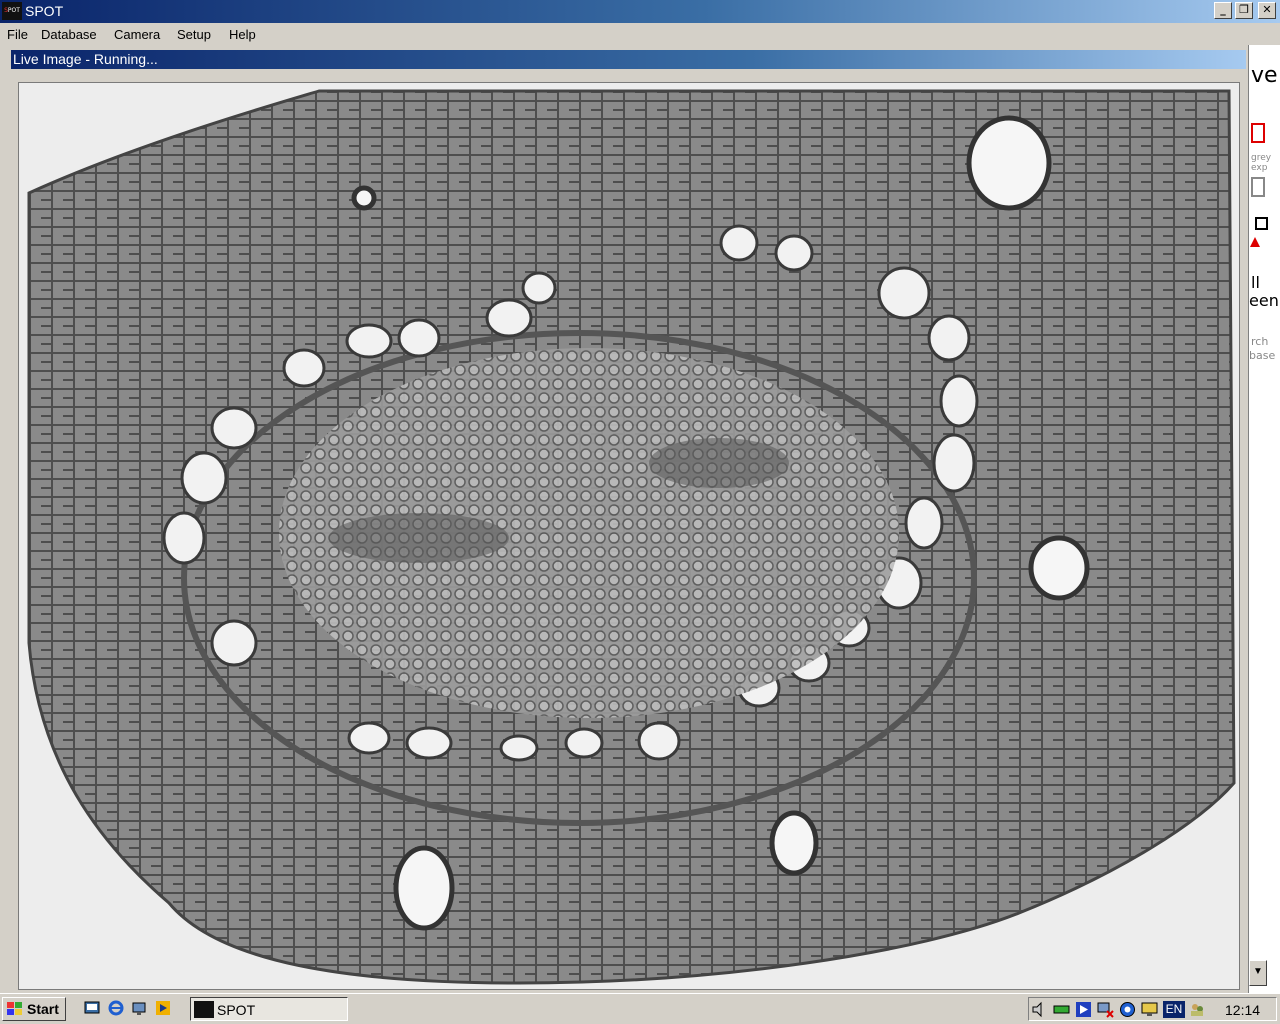  What do you see at coordinates (1061, 1009) in the screenshot?
I see `graphics-card-icon` at bounding box center [1061, 1009].